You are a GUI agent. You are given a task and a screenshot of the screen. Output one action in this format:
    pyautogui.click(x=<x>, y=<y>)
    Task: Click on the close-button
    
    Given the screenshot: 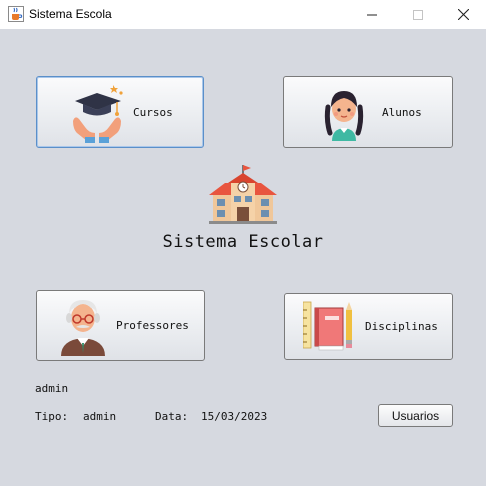 What is the action you would take?
    pyautogui.click(x=463, y=14)
    